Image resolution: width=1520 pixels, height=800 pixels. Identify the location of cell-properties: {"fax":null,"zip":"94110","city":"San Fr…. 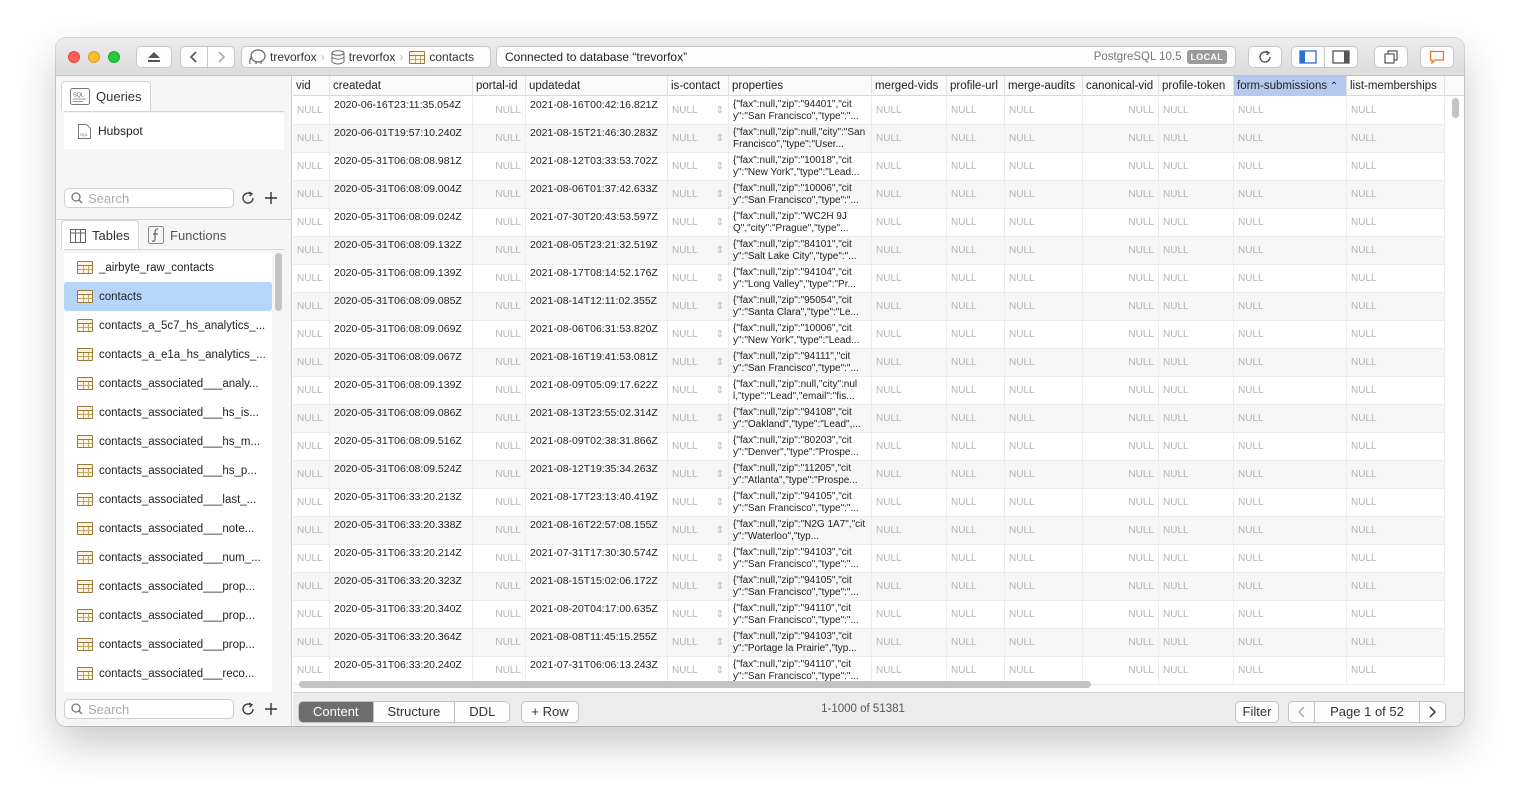
(800, 615).